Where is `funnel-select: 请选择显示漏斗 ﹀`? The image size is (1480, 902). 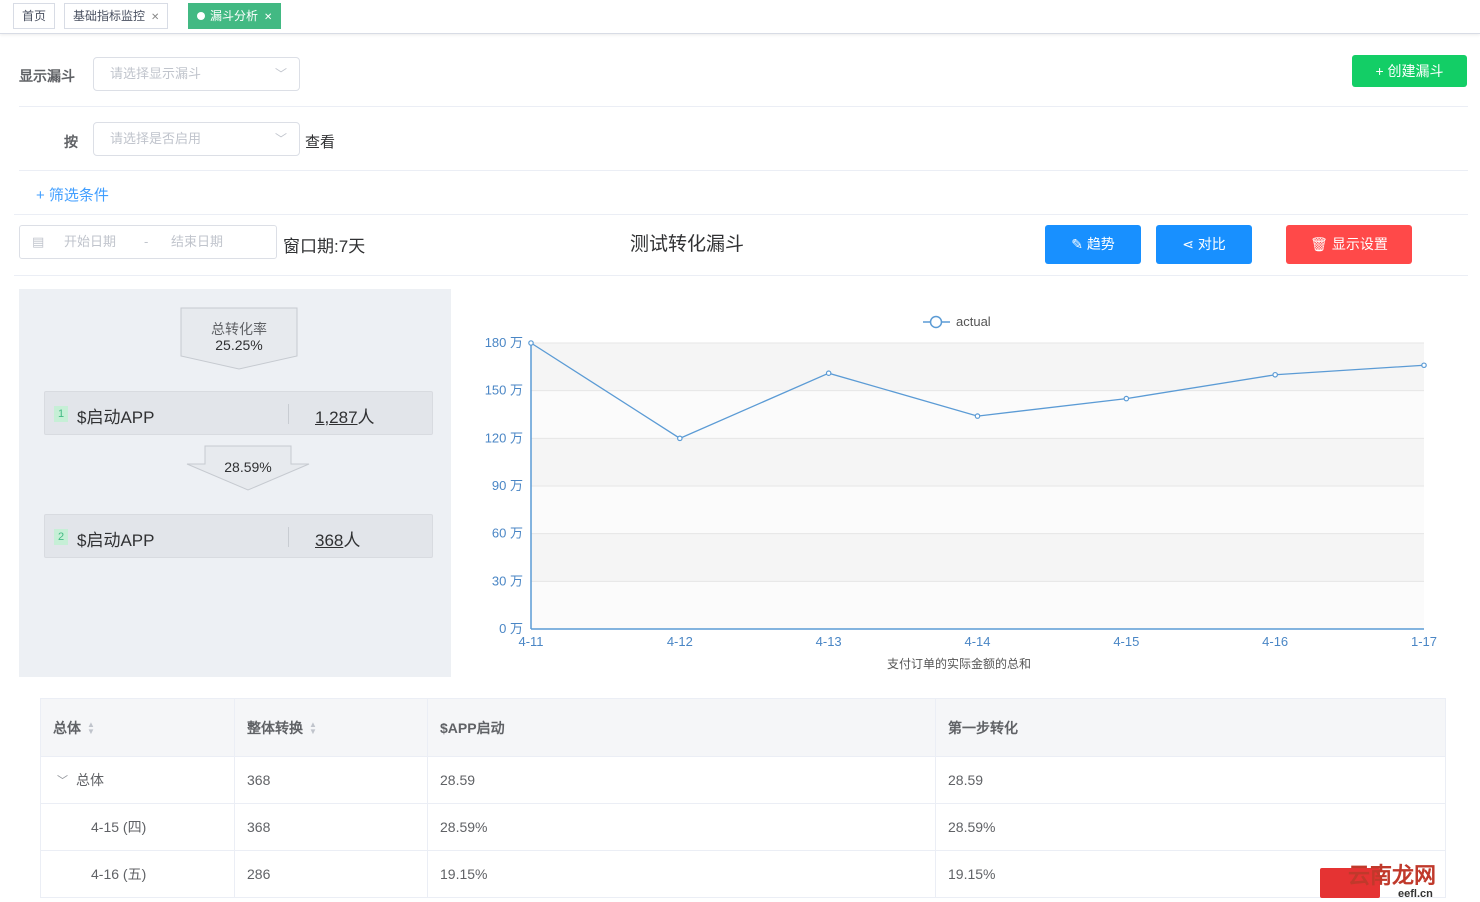 funnel-select: 请选择显示漏斗 ﹀ is located at coordinates (196, 74).